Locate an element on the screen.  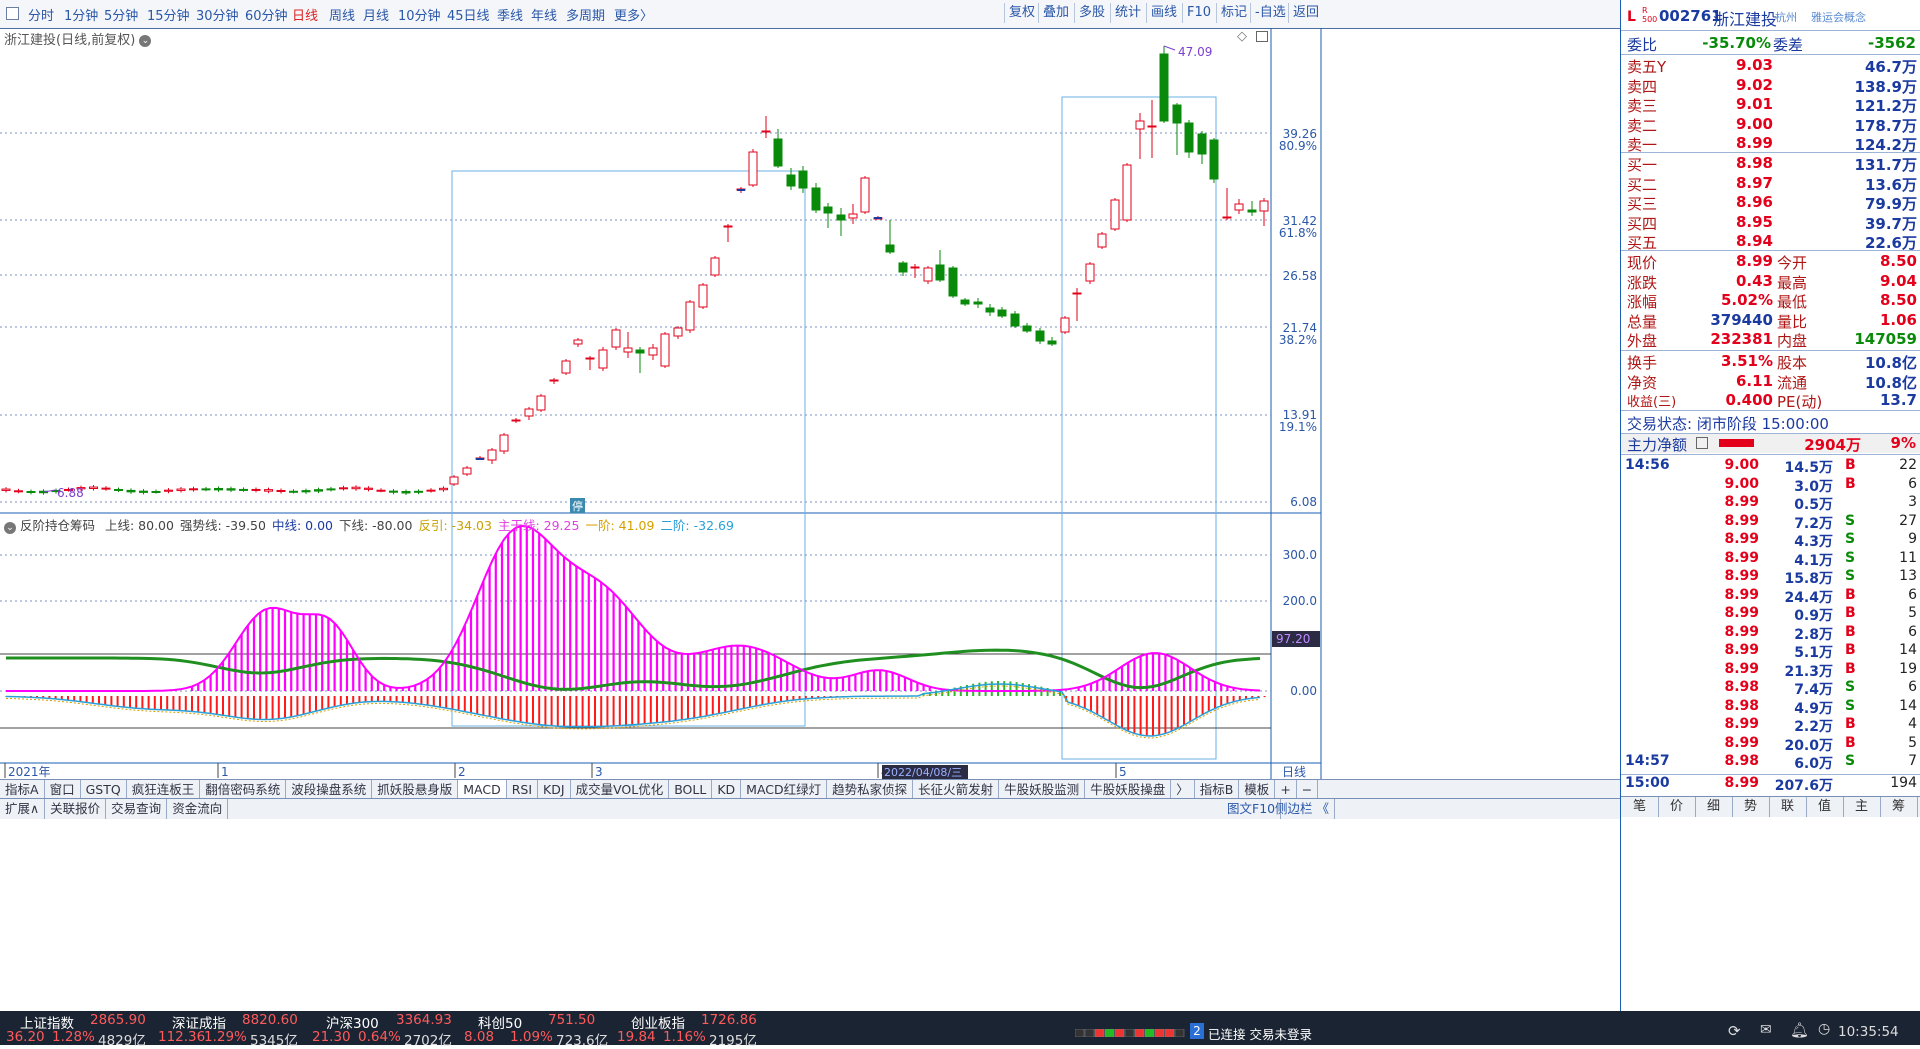
quote-tab-5: 值 is located at coordinates (1825, 807).